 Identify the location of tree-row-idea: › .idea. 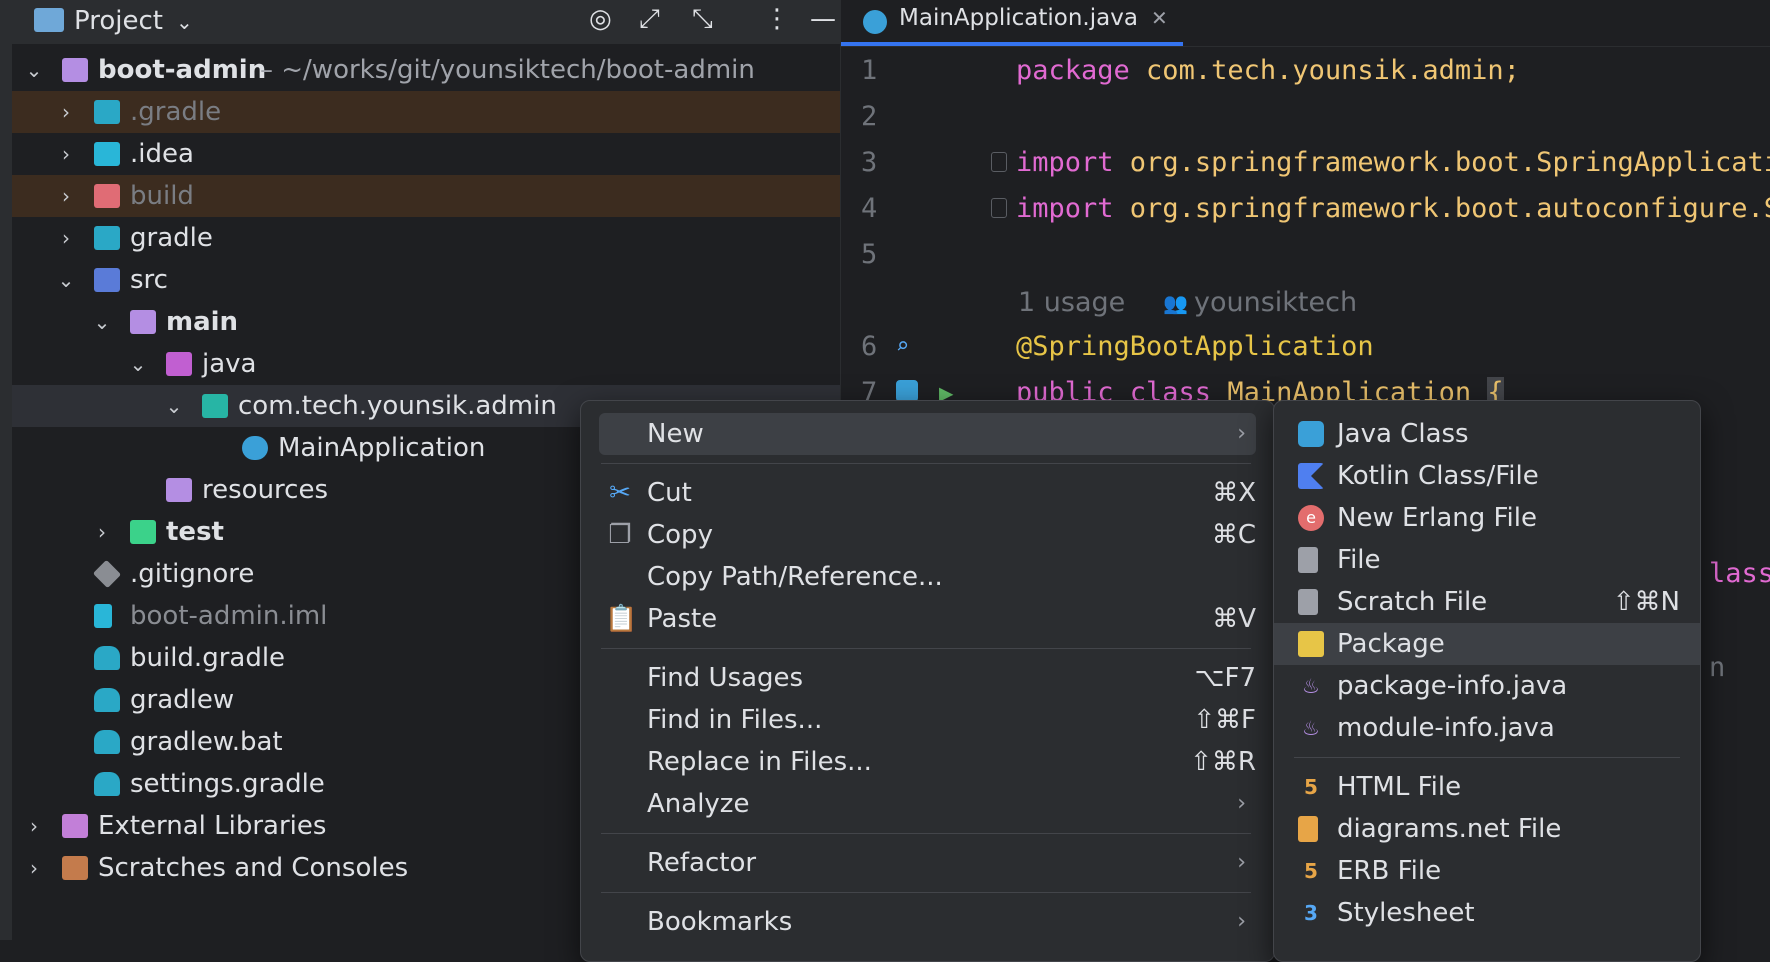
(426, 154).